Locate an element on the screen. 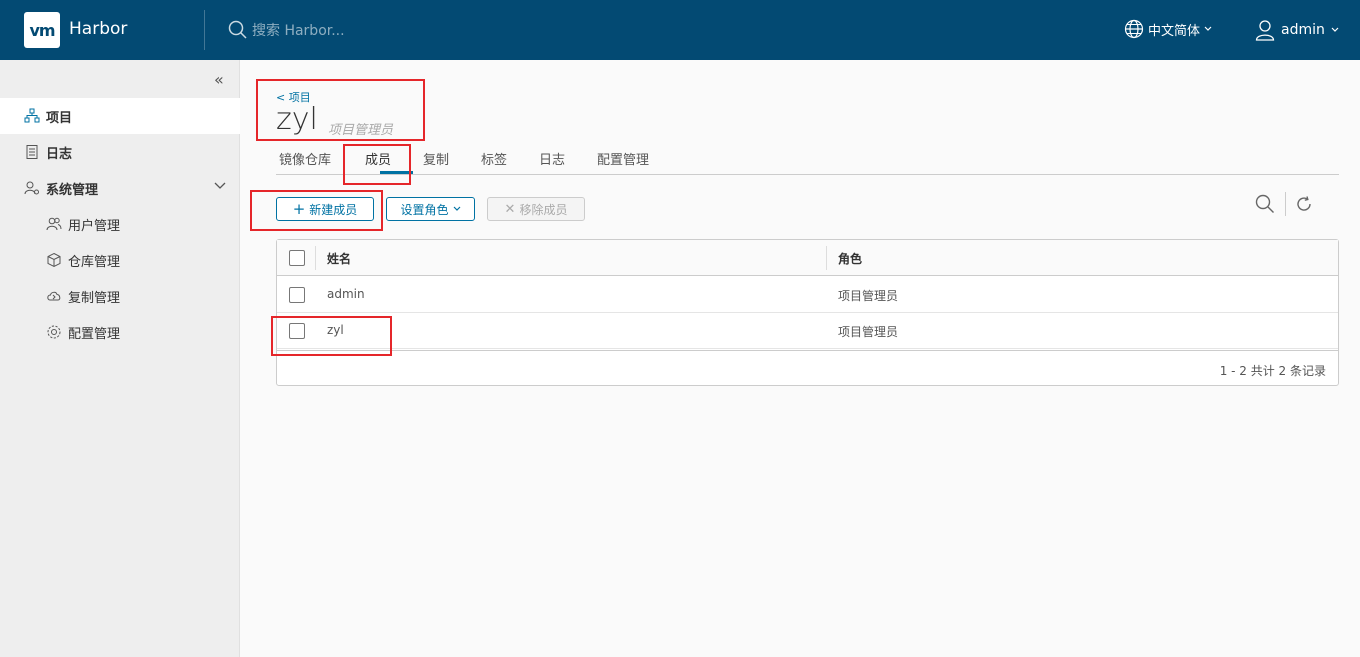  top-header: vm Harbor 中文简体 admin is located at coordinates (680, 30).